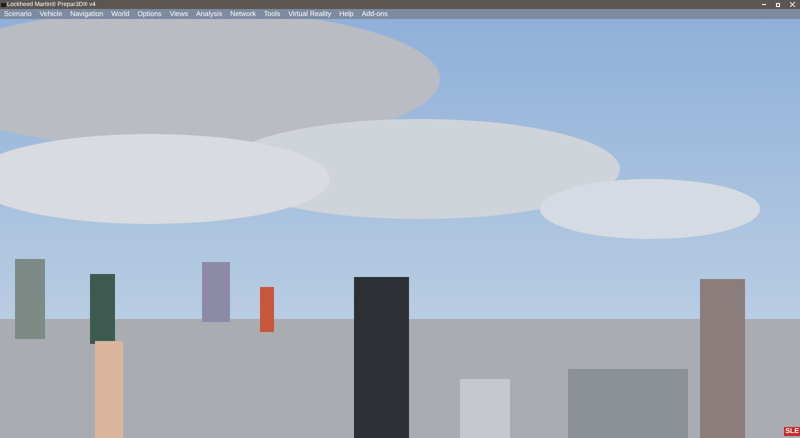  What do you see at coordinates (792, 4) in the screenshot?
I see `close-icon` at bounding box center [792, 4].